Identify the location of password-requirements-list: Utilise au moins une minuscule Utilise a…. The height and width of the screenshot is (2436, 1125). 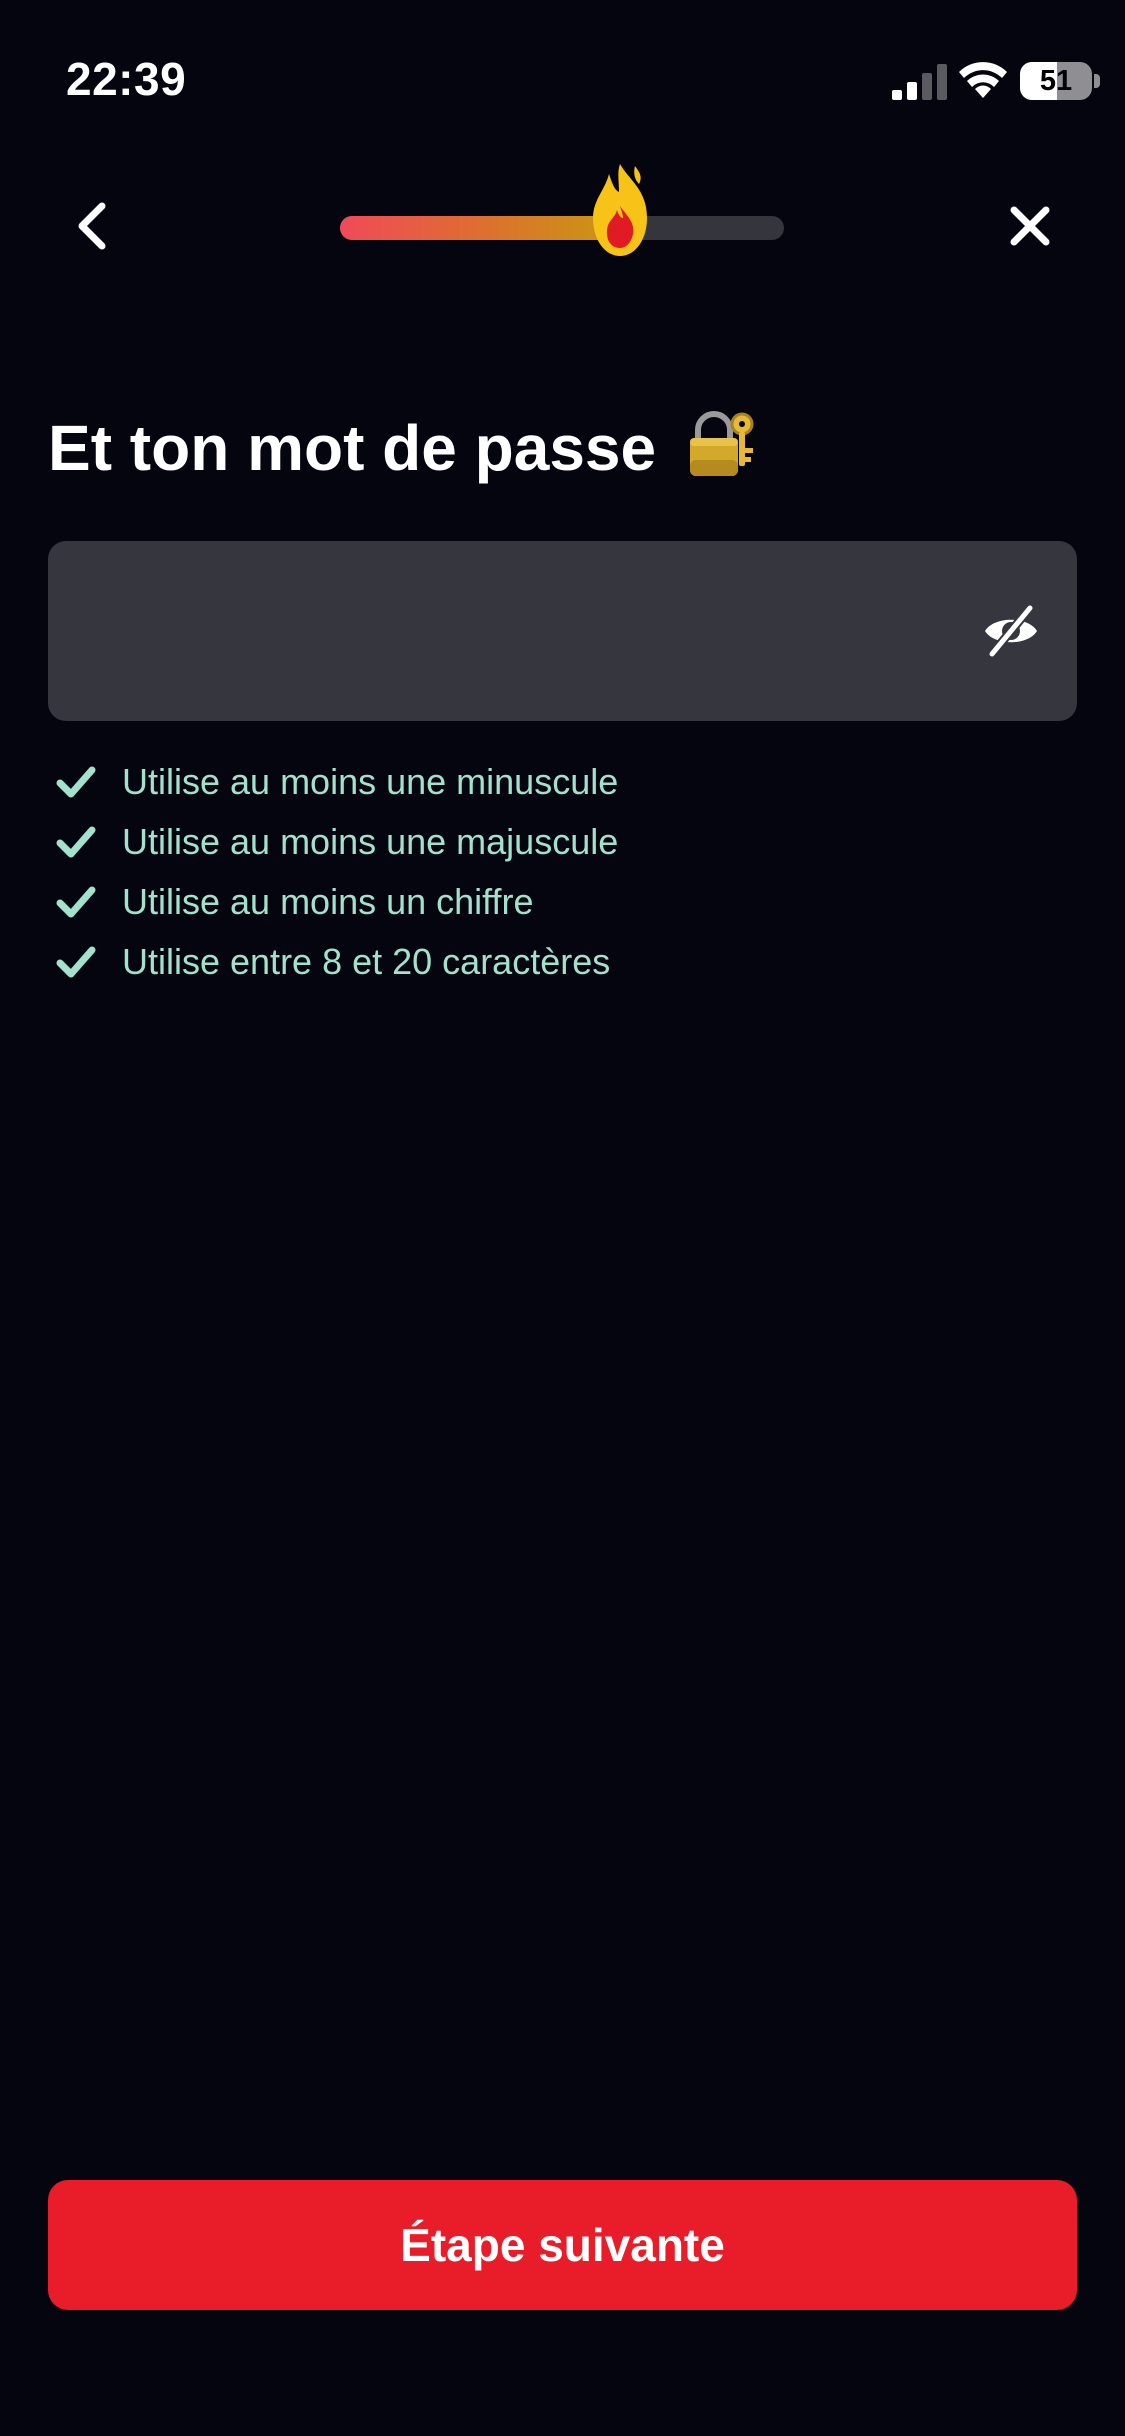
(337, 872).